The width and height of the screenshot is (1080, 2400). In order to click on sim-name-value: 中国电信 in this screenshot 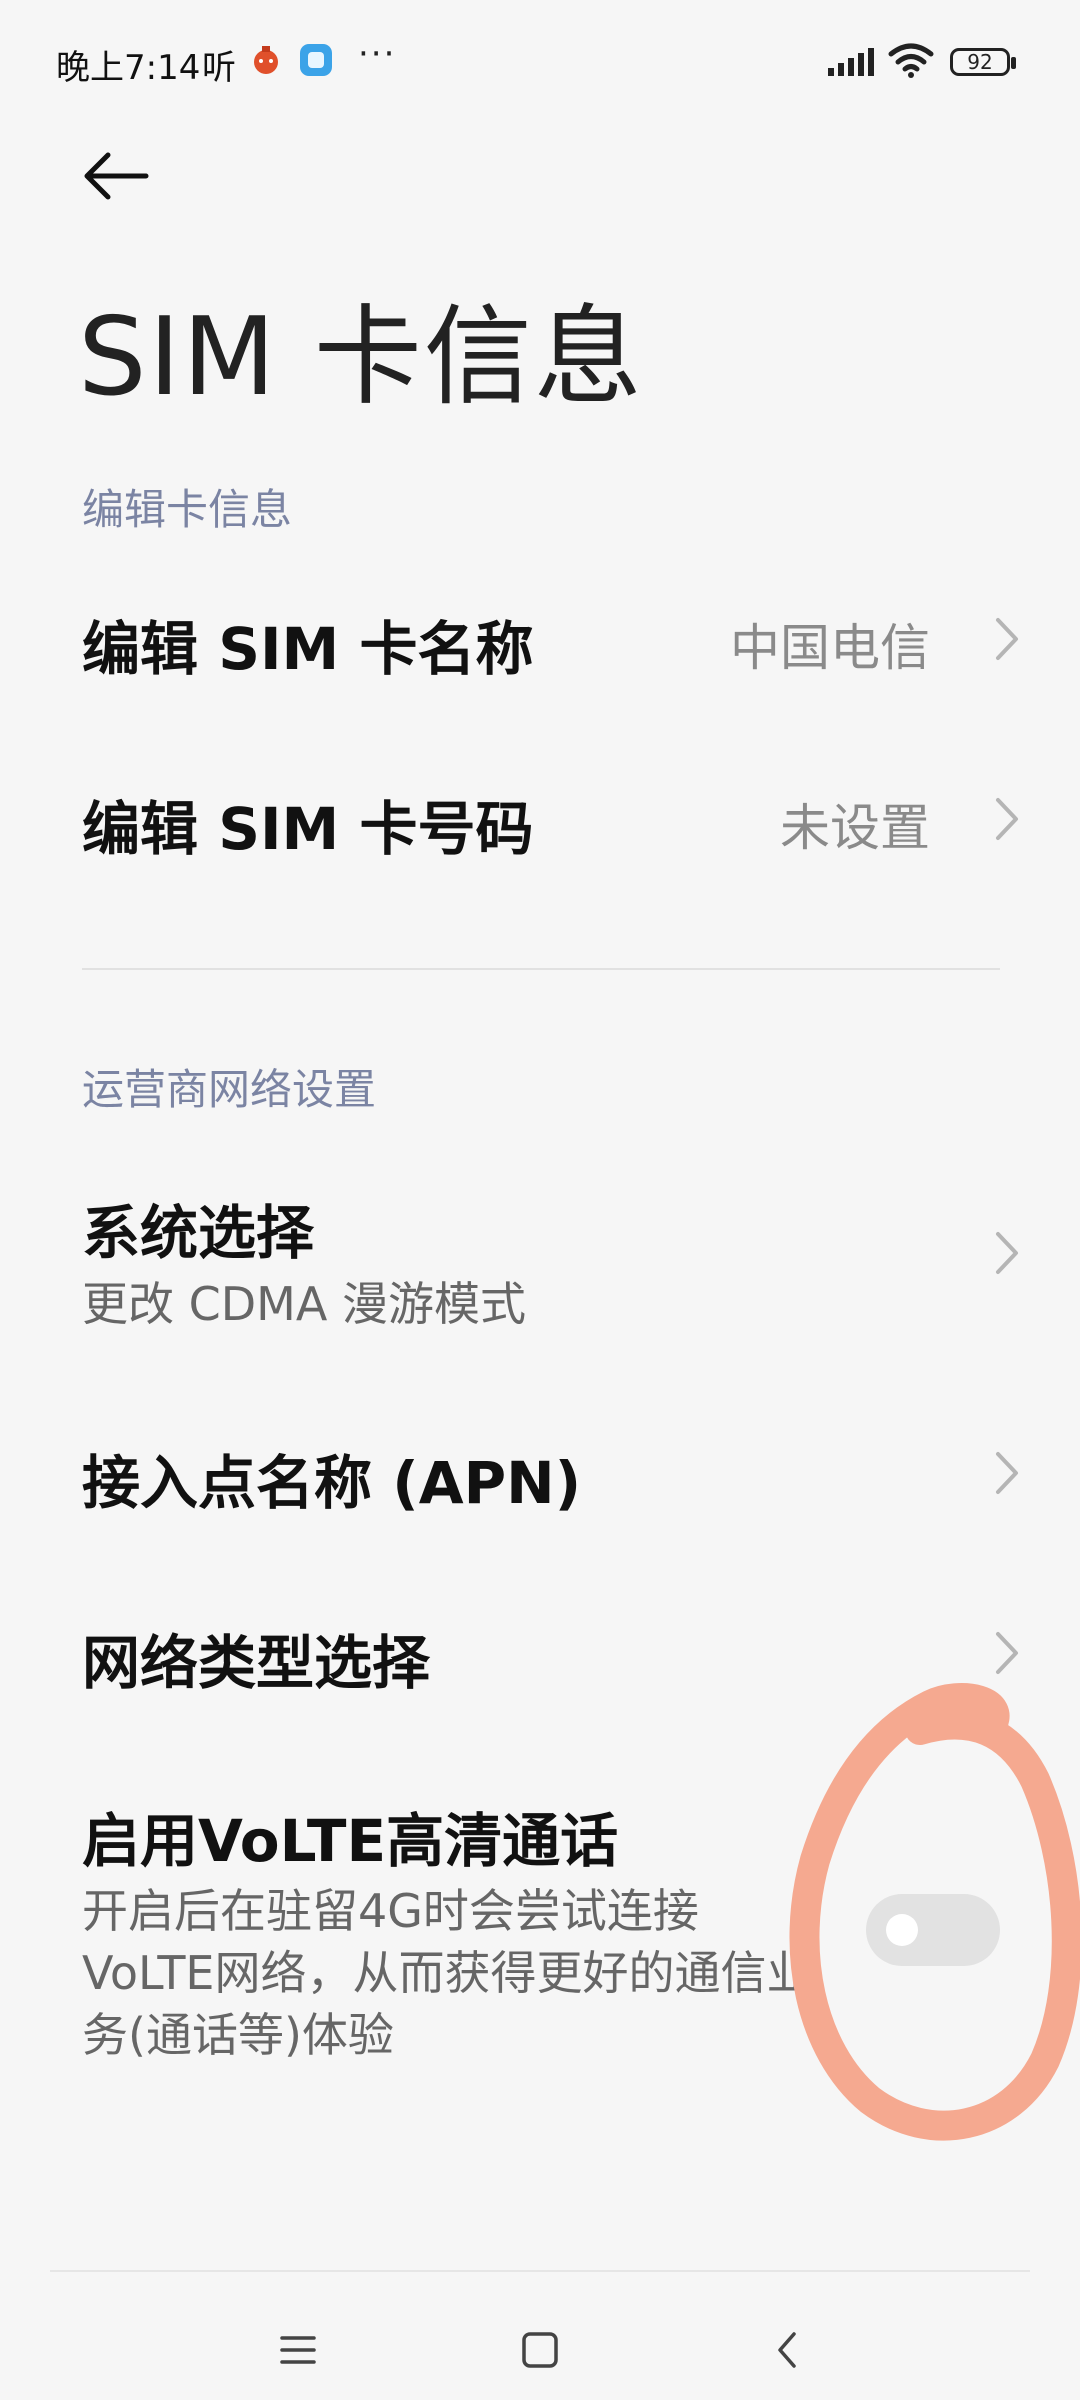, I will do `click(830, 648)`.